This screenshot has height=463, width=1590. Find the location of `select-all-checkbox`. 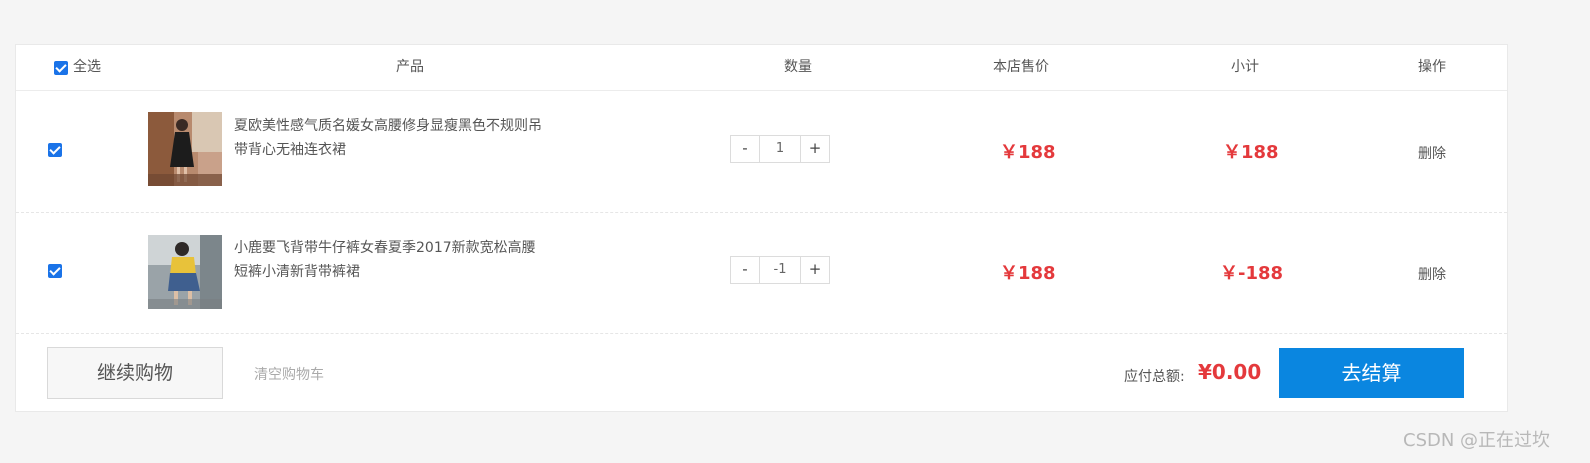

select-all-checkbox is located at coordinates (61, 68).